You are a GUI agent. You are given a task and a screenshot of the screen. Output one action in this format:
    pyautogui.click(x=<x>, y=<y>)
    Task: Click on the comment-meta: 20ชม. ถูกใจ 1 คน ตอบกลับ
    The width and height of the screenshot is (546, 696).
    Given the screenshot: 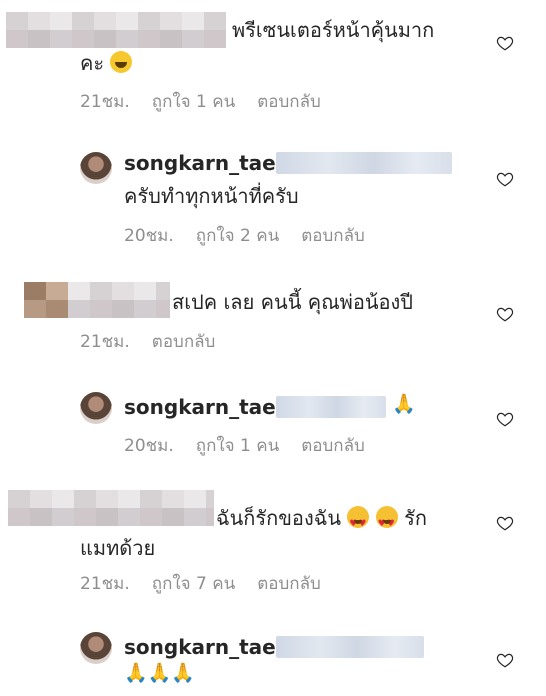 What is the action you would take?
    pyautogui.click(x=244, y=445)
    